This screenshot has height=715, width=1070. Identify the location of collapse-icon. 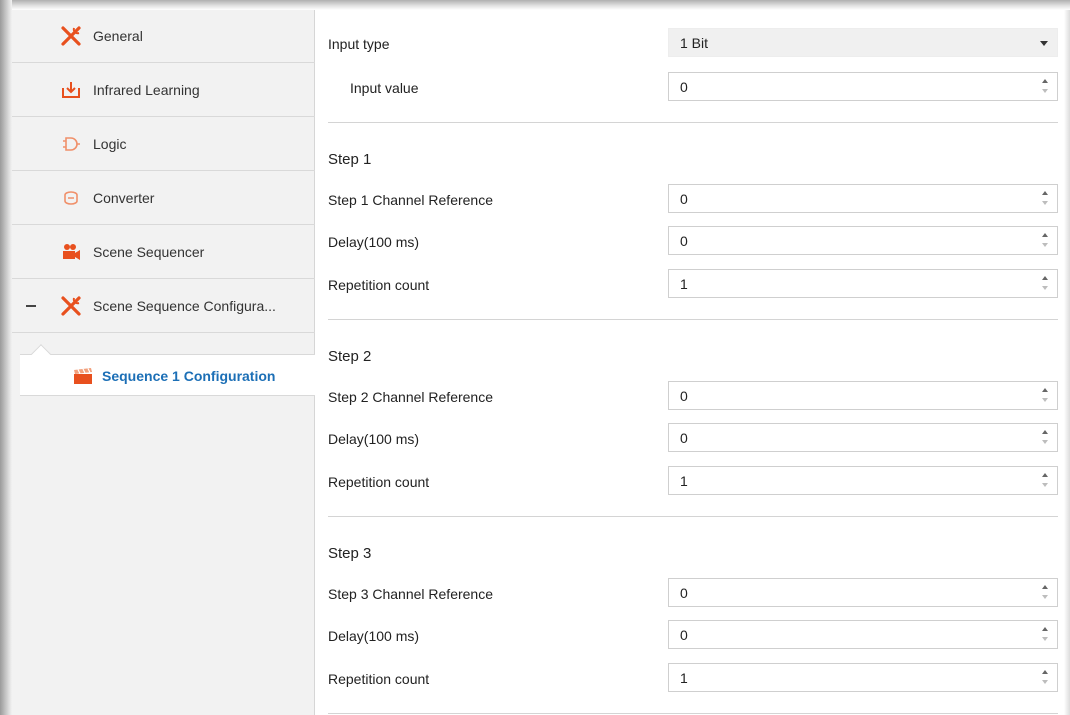
(31, 306).